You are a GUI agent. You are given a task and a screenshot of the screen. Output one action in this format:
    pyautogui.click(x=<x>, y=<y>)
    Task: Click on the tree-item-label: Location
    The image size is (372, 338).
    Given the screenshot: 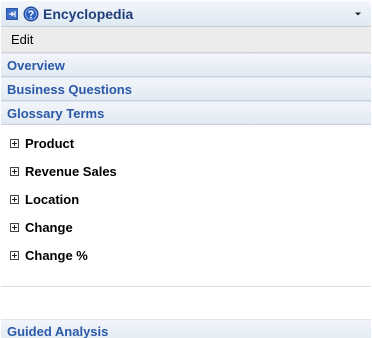 What is the action you would take?
    pyautogui.click(x=52, y=199)
    